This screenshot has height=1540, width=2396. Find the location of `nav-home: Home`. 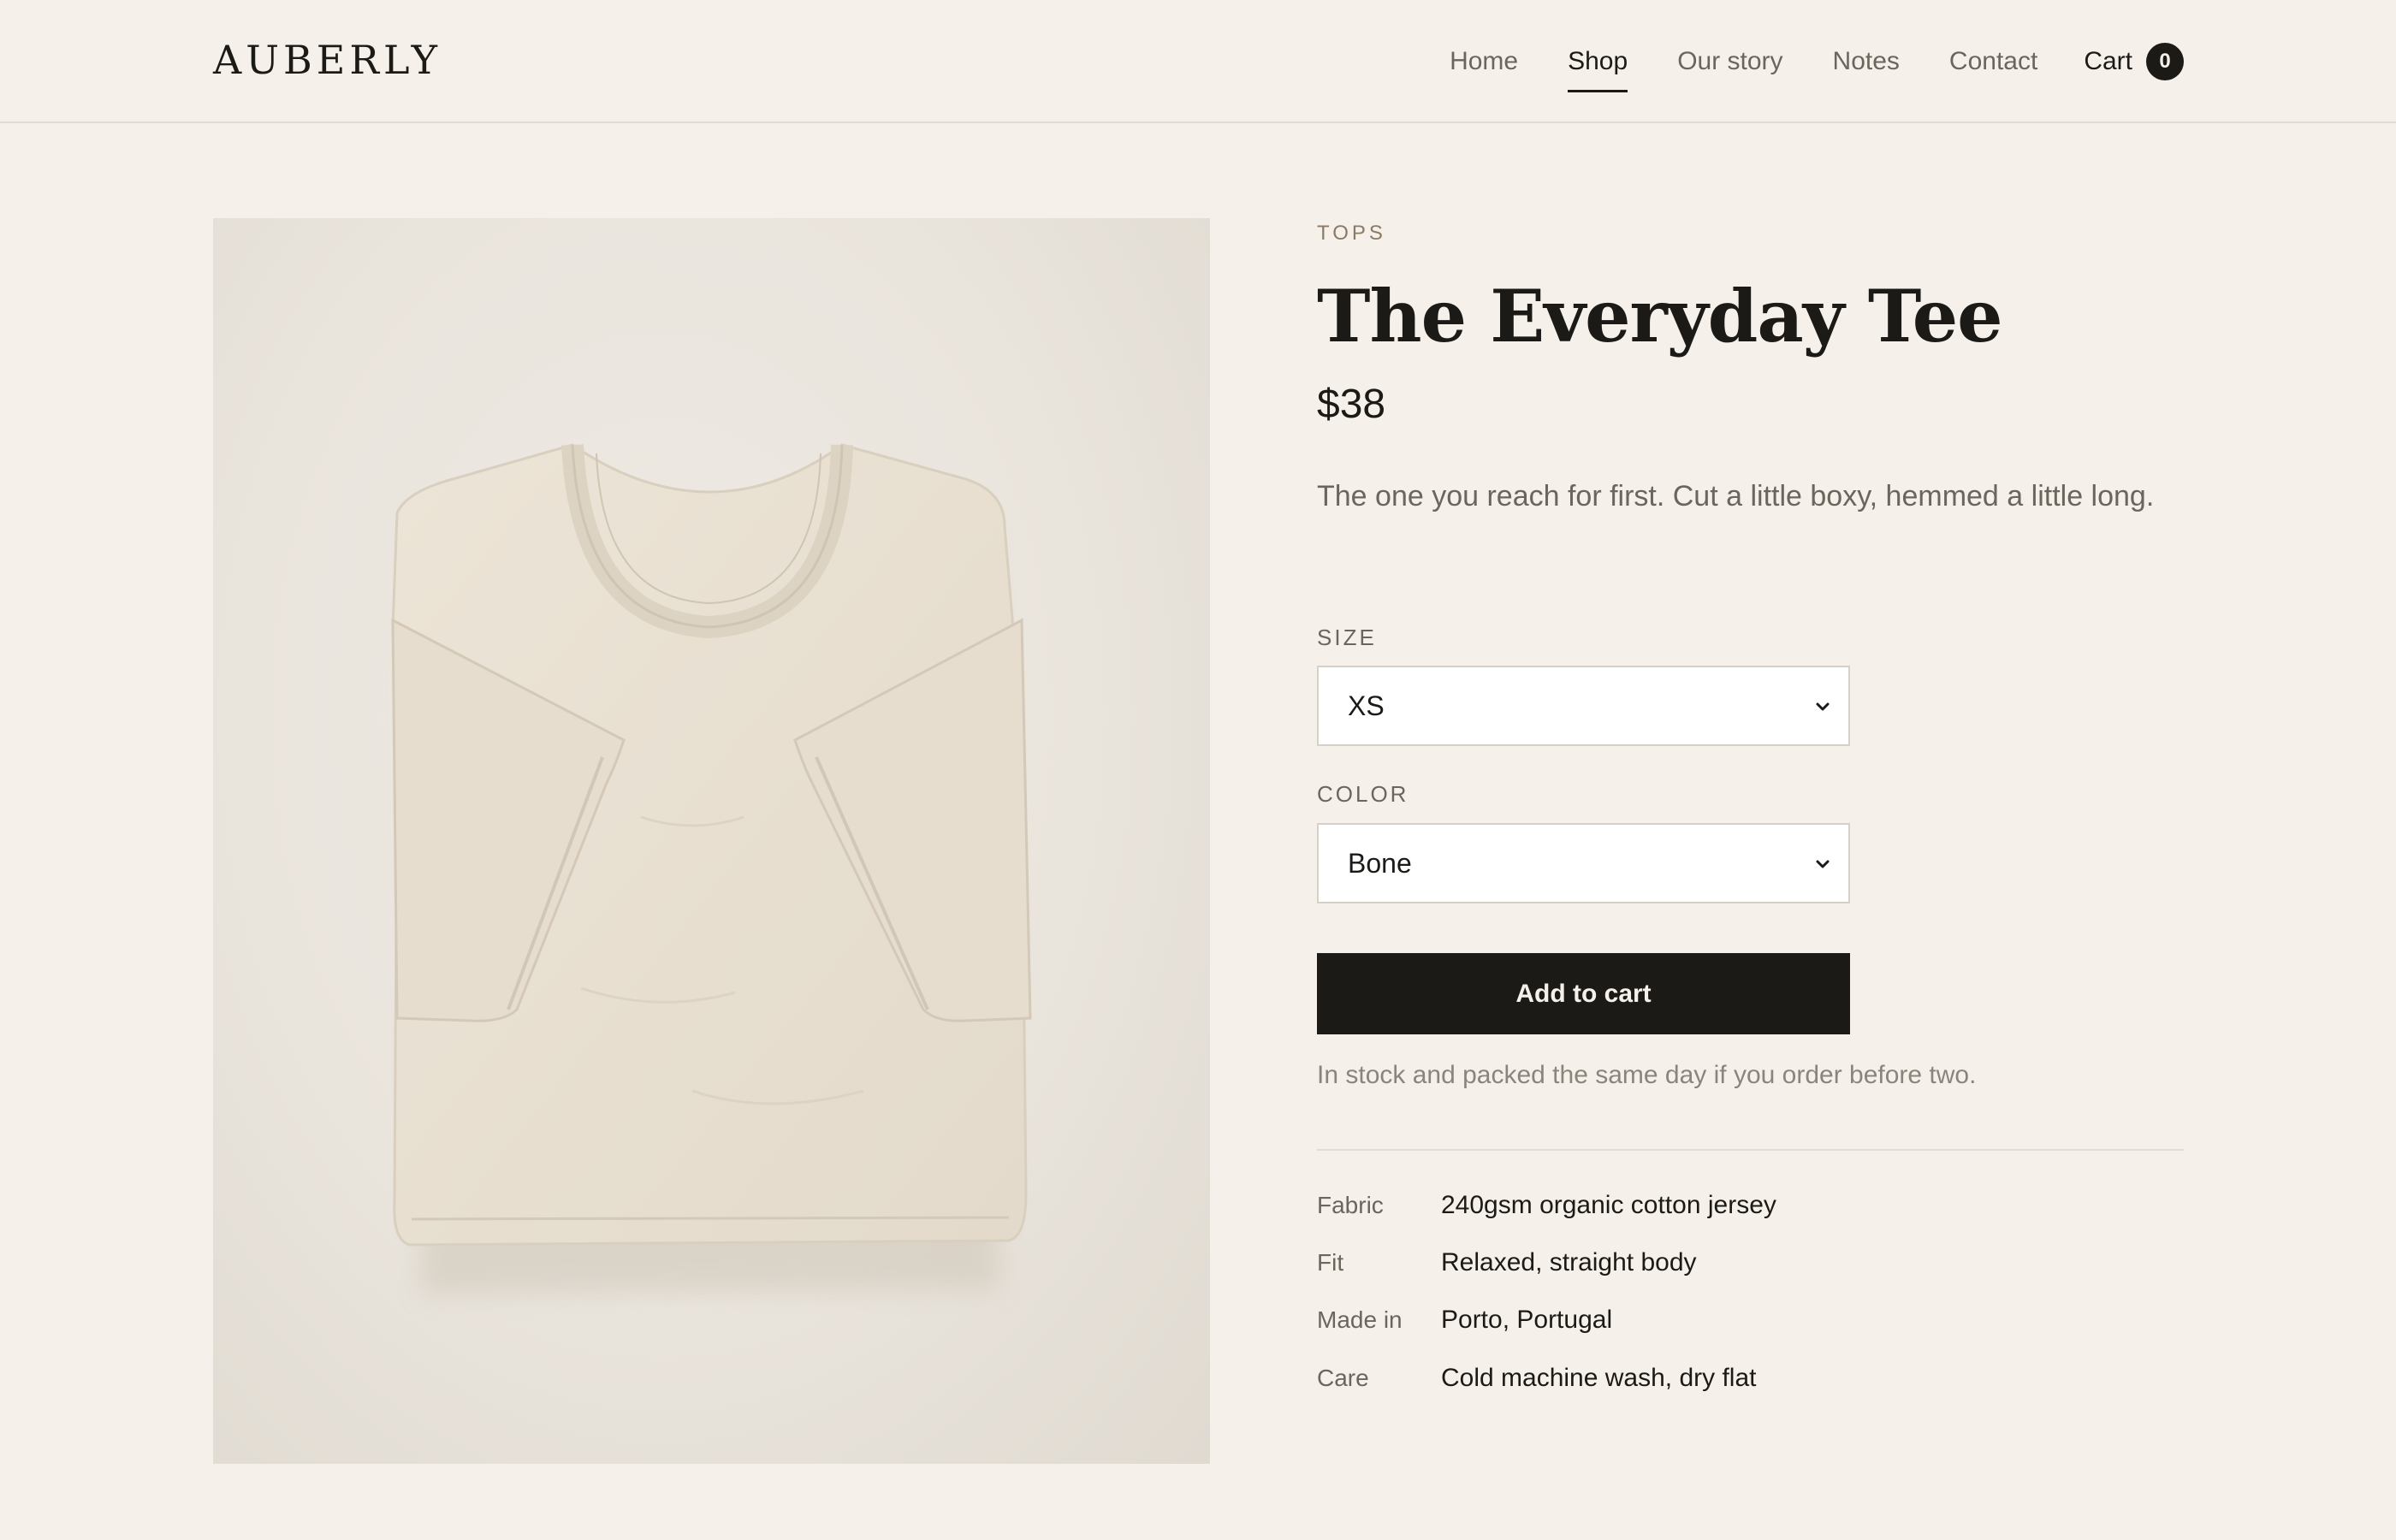

nav-home: Home is located at coordinates (1484, 61).